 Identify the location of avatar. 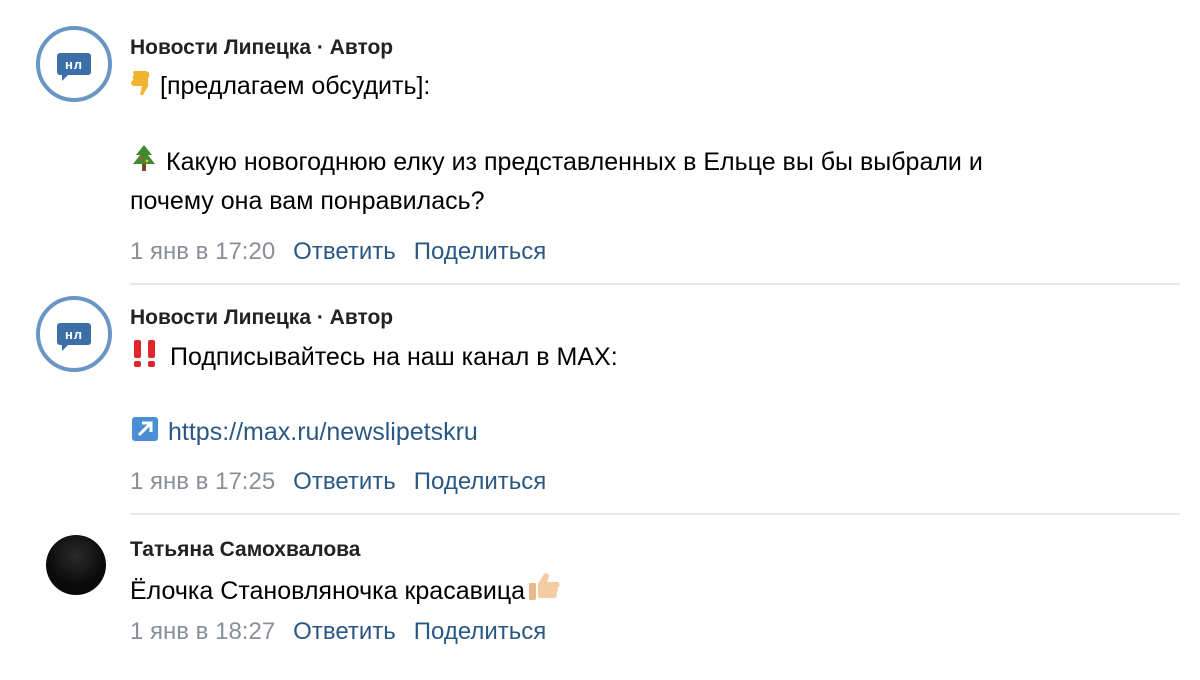
(76, 565).